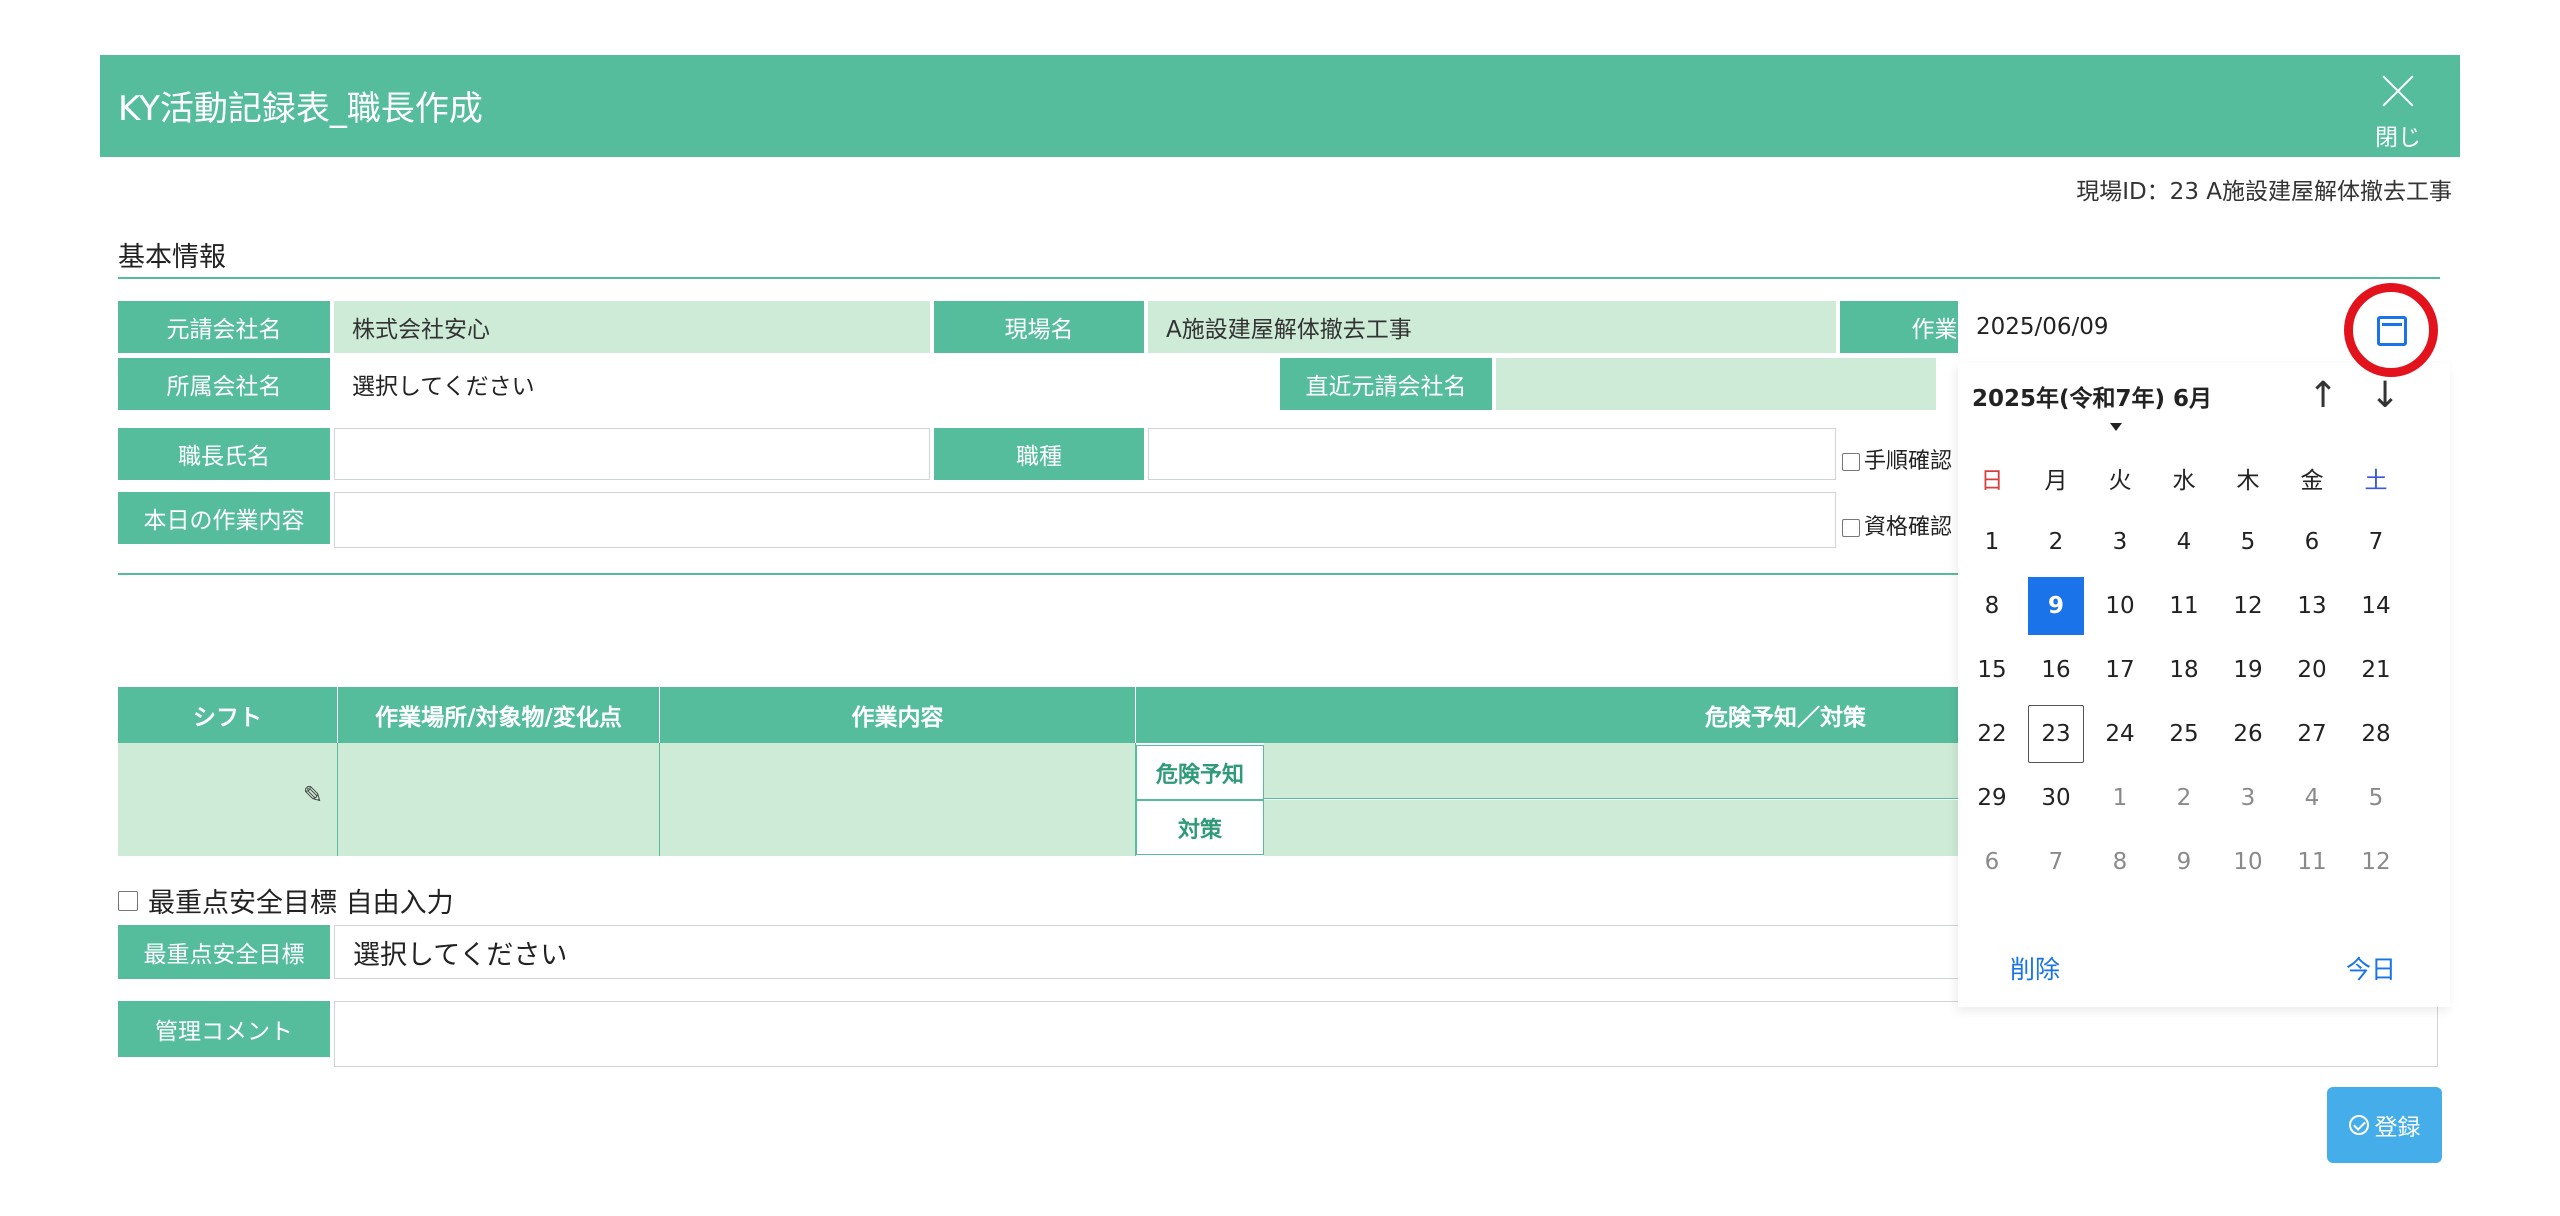 The height and width of the screenshot is (1216, 2560). Describe the element at coordinates (301, 903) in the screenshot. I see `free-input-label: 最重点安全目標 自由入力` at that location.